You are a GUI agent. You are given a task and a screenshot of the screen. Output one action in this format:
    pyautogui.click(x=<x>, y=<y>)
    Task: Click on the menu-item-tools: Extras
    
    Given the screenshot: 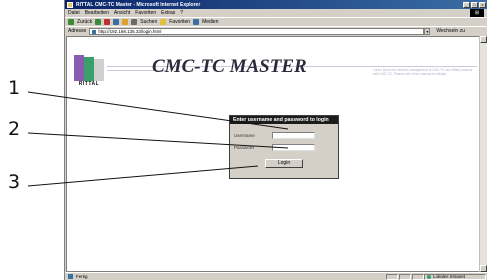 What is the action you would take?
    pyautogui.click(x=168, y=13)
    